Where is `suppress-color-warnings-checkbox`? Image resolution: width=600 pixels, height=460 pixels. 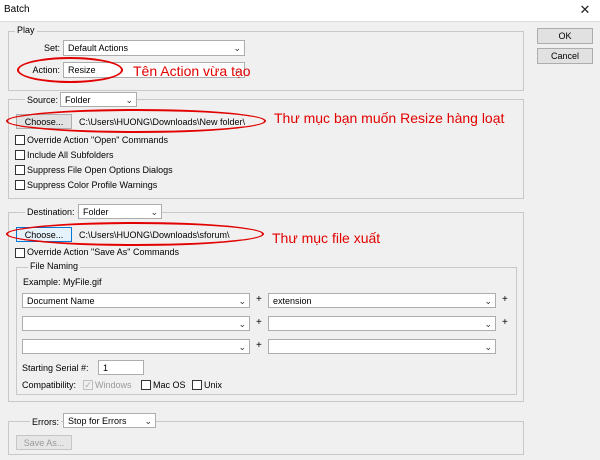
suppress-color-warnings-checkbox is located at coordinates (20, 185).